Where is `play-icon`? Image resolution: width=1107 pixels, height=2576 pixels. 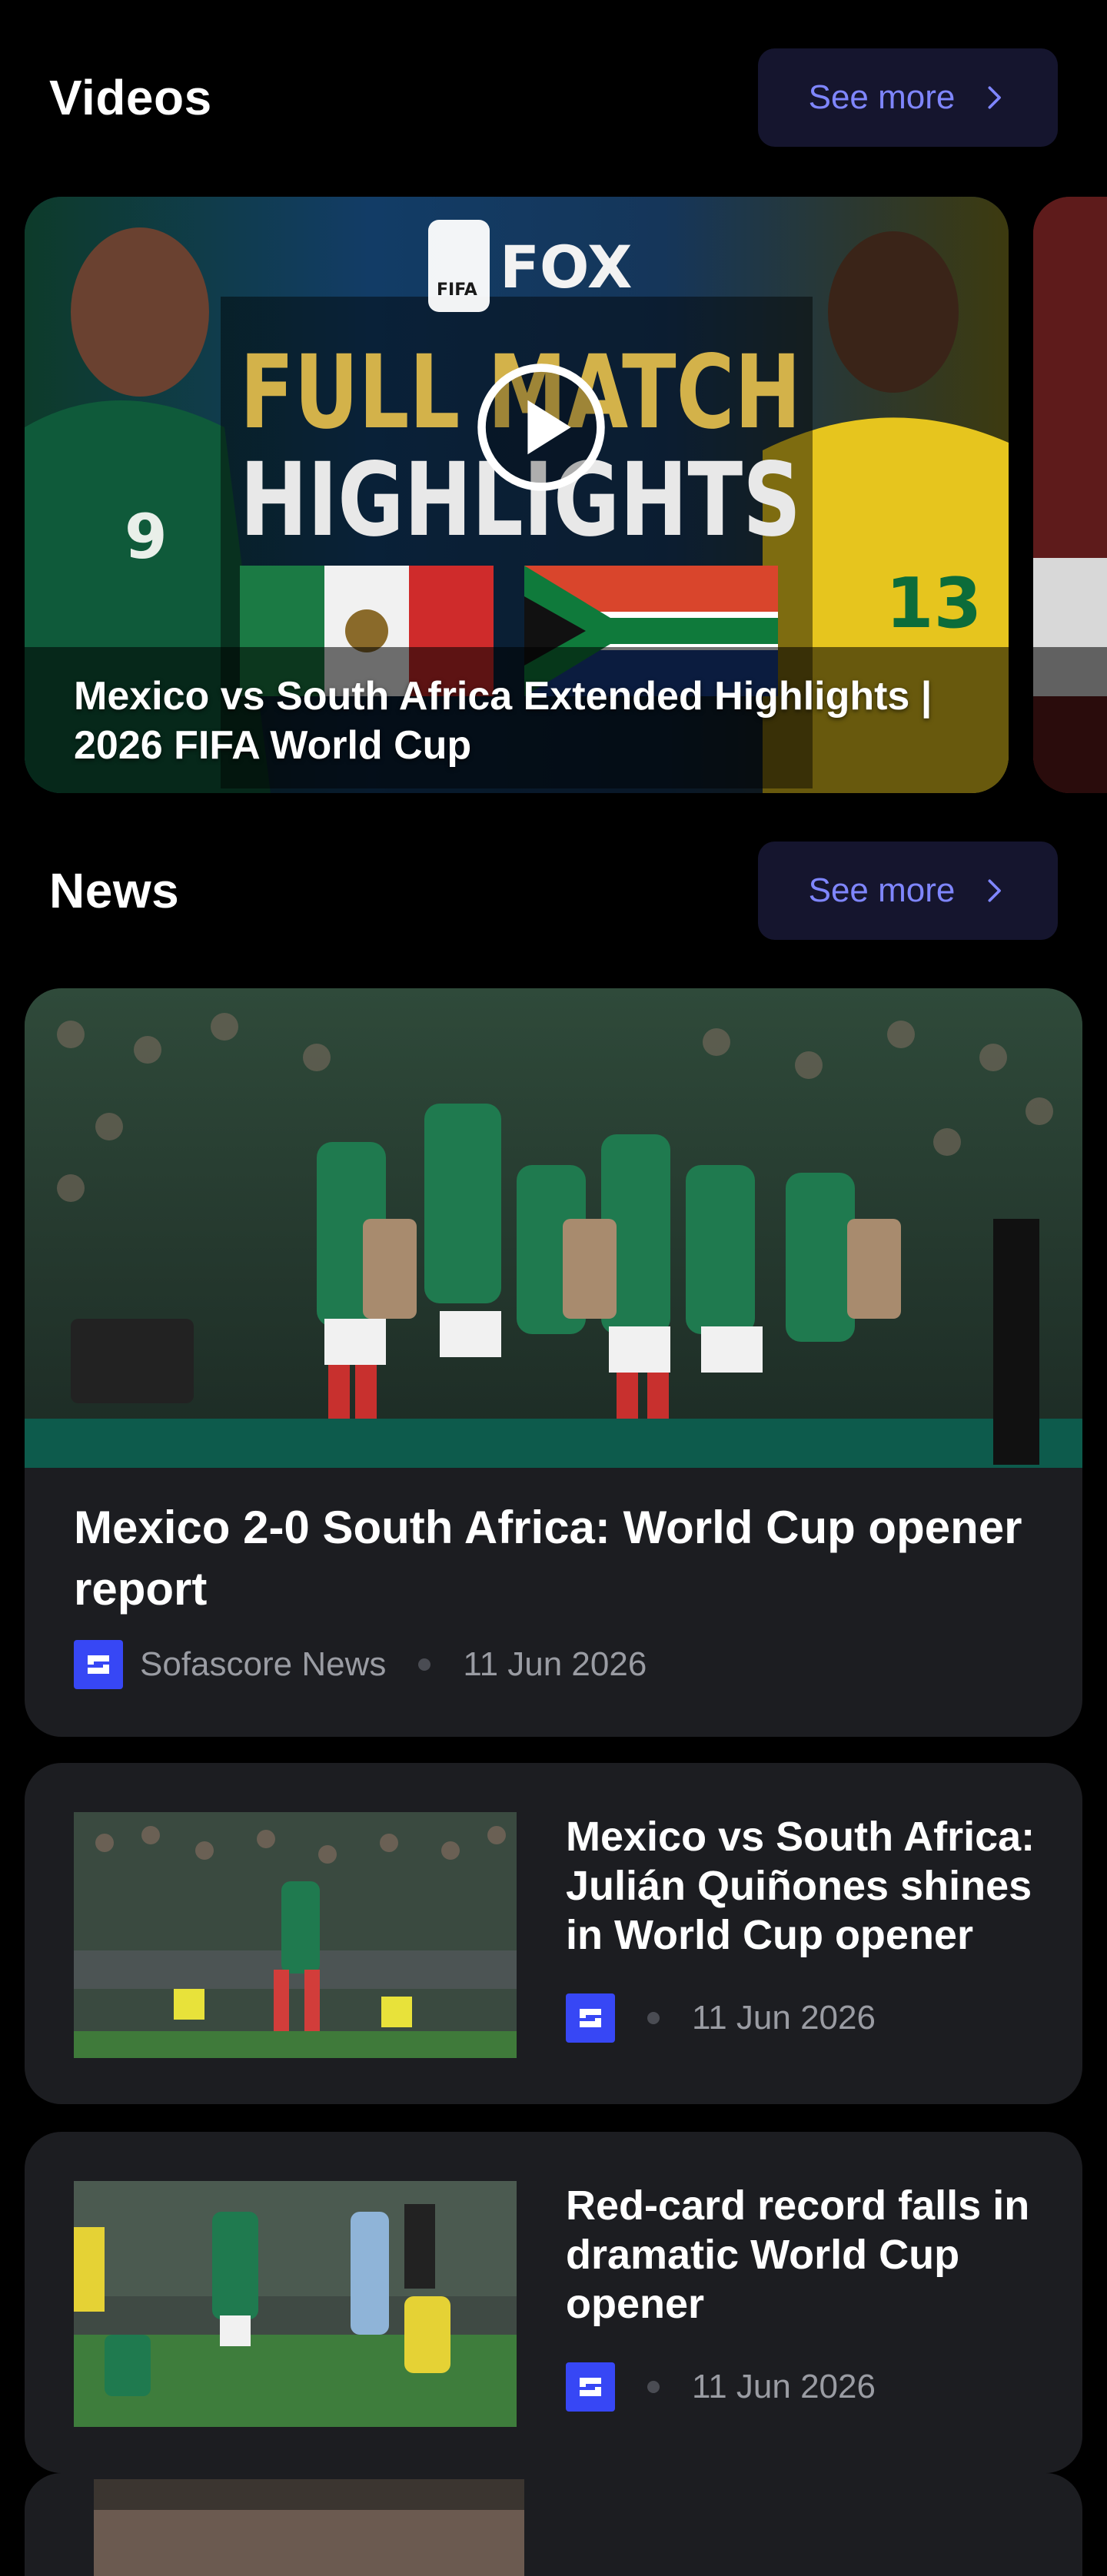 play-icon is located at coordinates (541, 427).